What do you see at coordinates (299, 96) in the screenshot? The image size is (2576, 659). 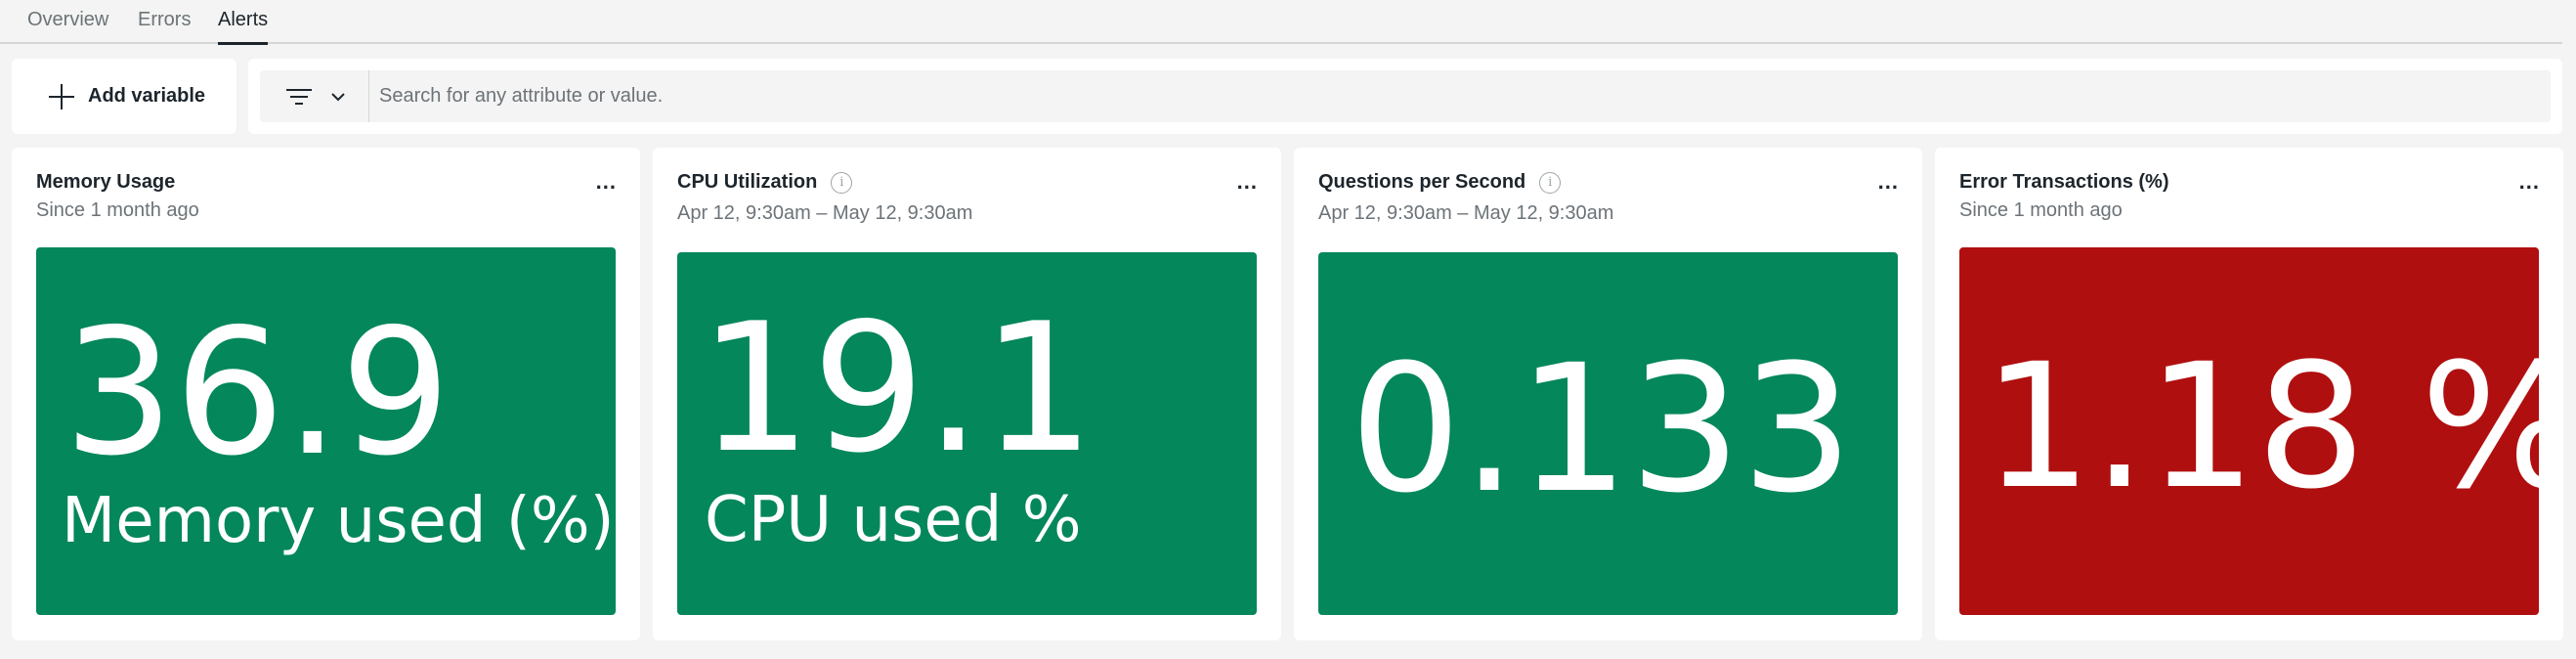 I see `filter-icon` at bounding box center [299, 96].